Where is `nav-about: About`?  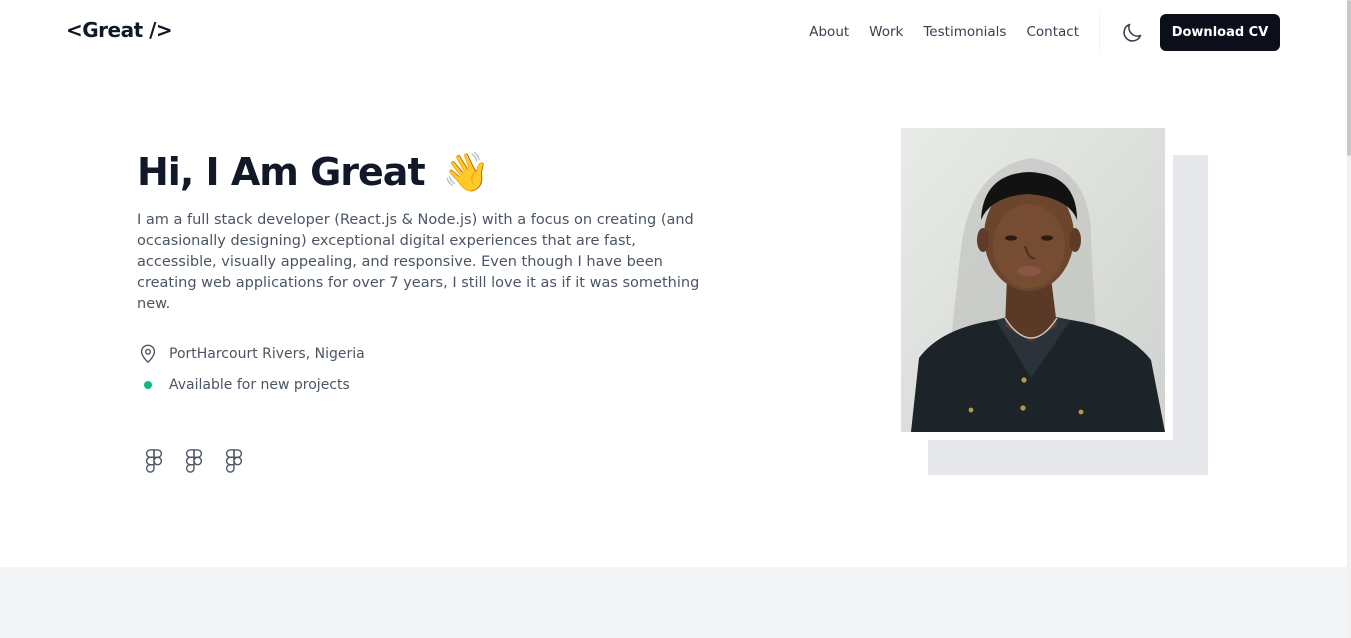
nav-about: About is located at coordinates (829, 32).